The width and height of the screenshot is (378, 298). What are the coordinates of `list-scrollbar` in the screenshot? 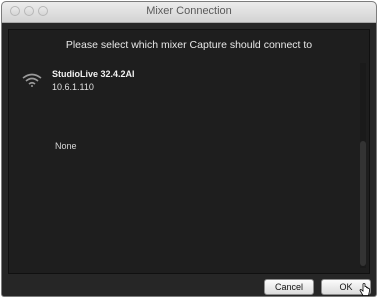 It's located at (363, 165).